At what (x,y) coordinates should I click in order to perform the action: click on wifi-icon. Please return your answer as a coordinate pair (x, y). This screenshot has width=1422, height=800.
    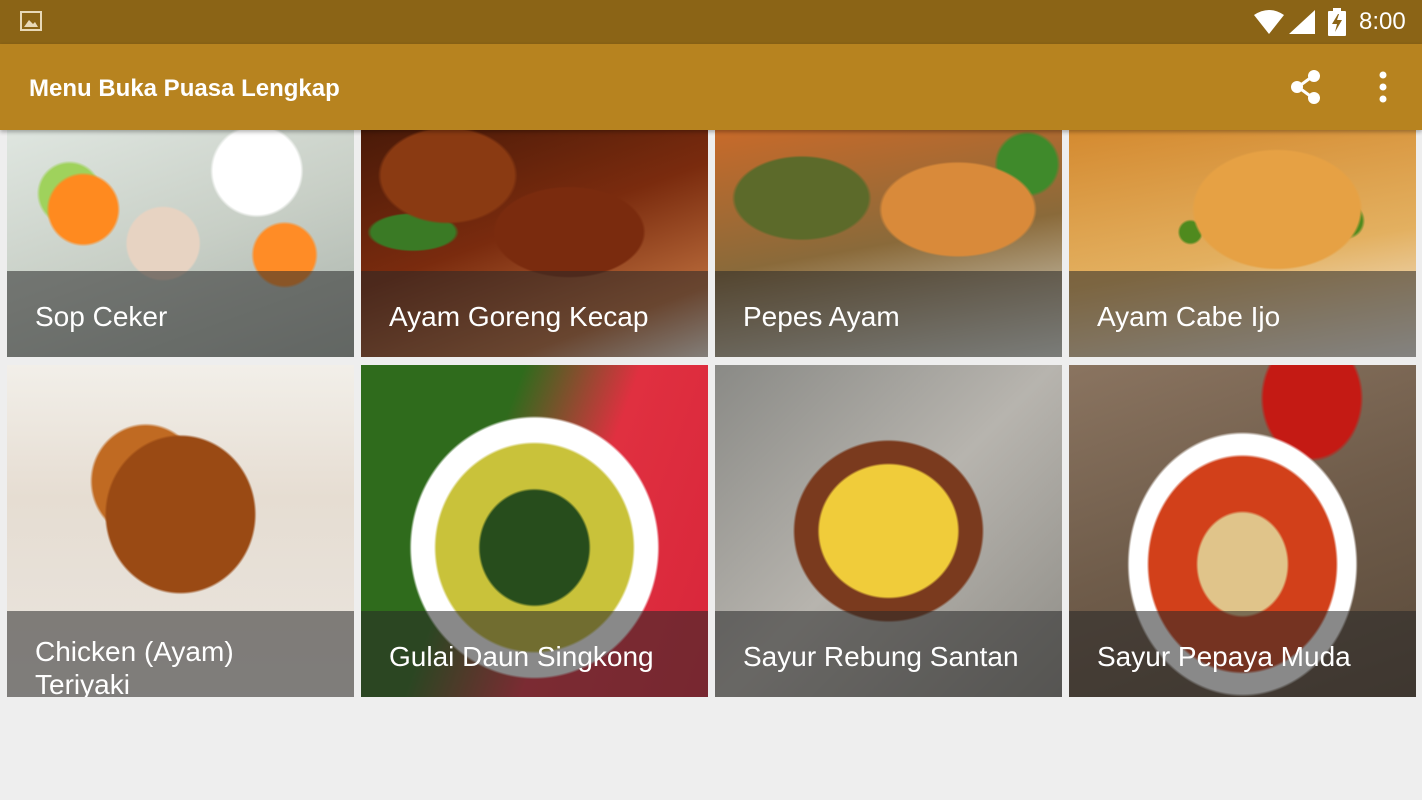
    Looking at the image, I should click on (1269, 22).